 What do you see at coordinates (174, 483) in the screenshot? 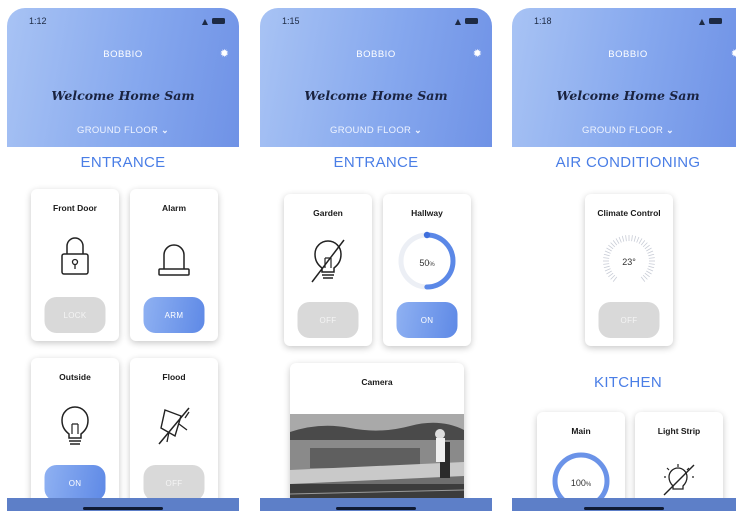
I see `flood-off-button: OFF` at bounding box center [174, 483].